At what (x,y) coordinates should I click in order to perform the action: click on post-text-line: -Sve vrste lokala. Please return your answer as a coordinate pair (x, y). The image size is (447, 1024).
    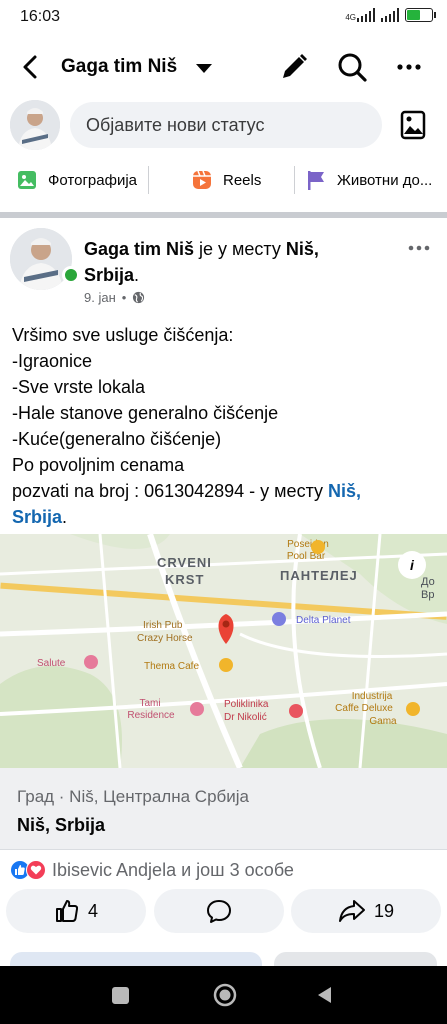
    Looking at the image, I should click on (79, 387).